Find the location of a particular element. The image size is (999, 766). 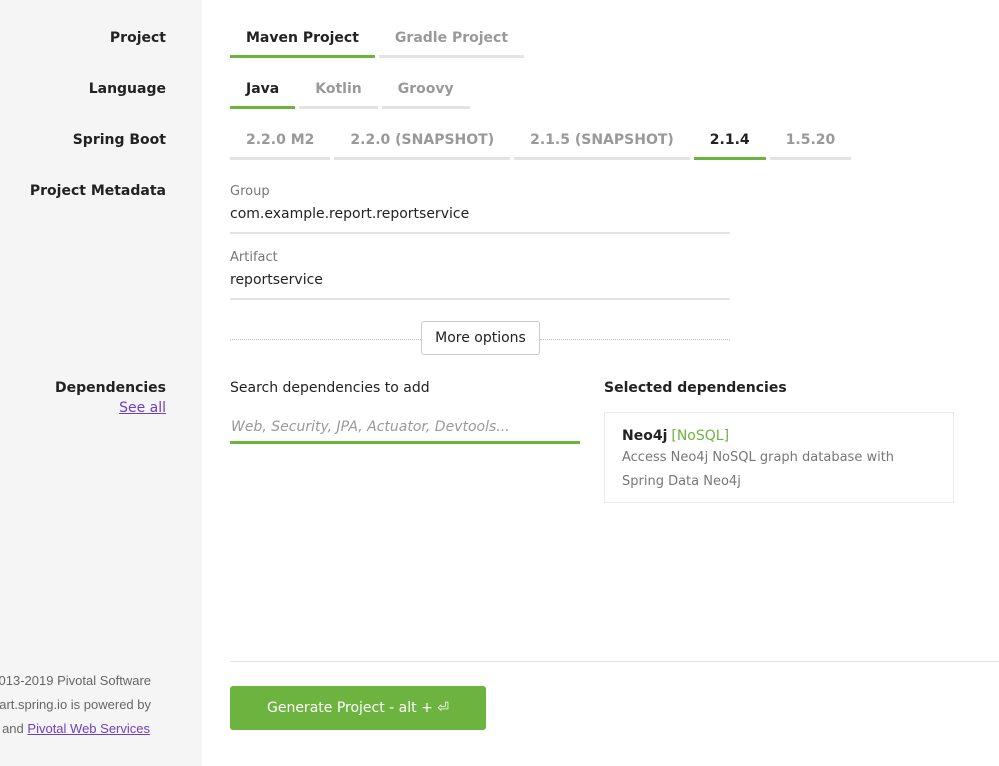

tab-groovy: Groovy is located at coordinates (425, 95).